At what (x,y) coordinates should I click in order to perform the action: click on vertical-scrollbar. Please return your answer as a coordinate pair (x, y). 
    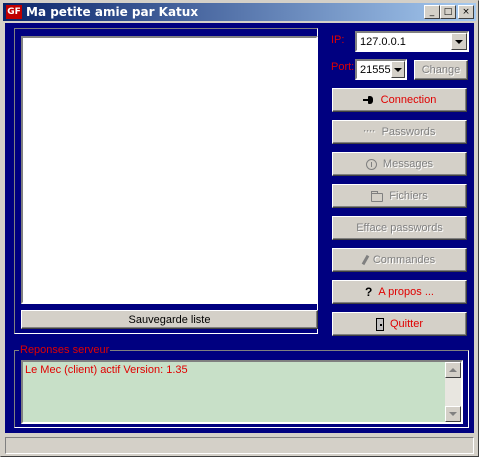
    Looking at the image, I should click on (453, 392).